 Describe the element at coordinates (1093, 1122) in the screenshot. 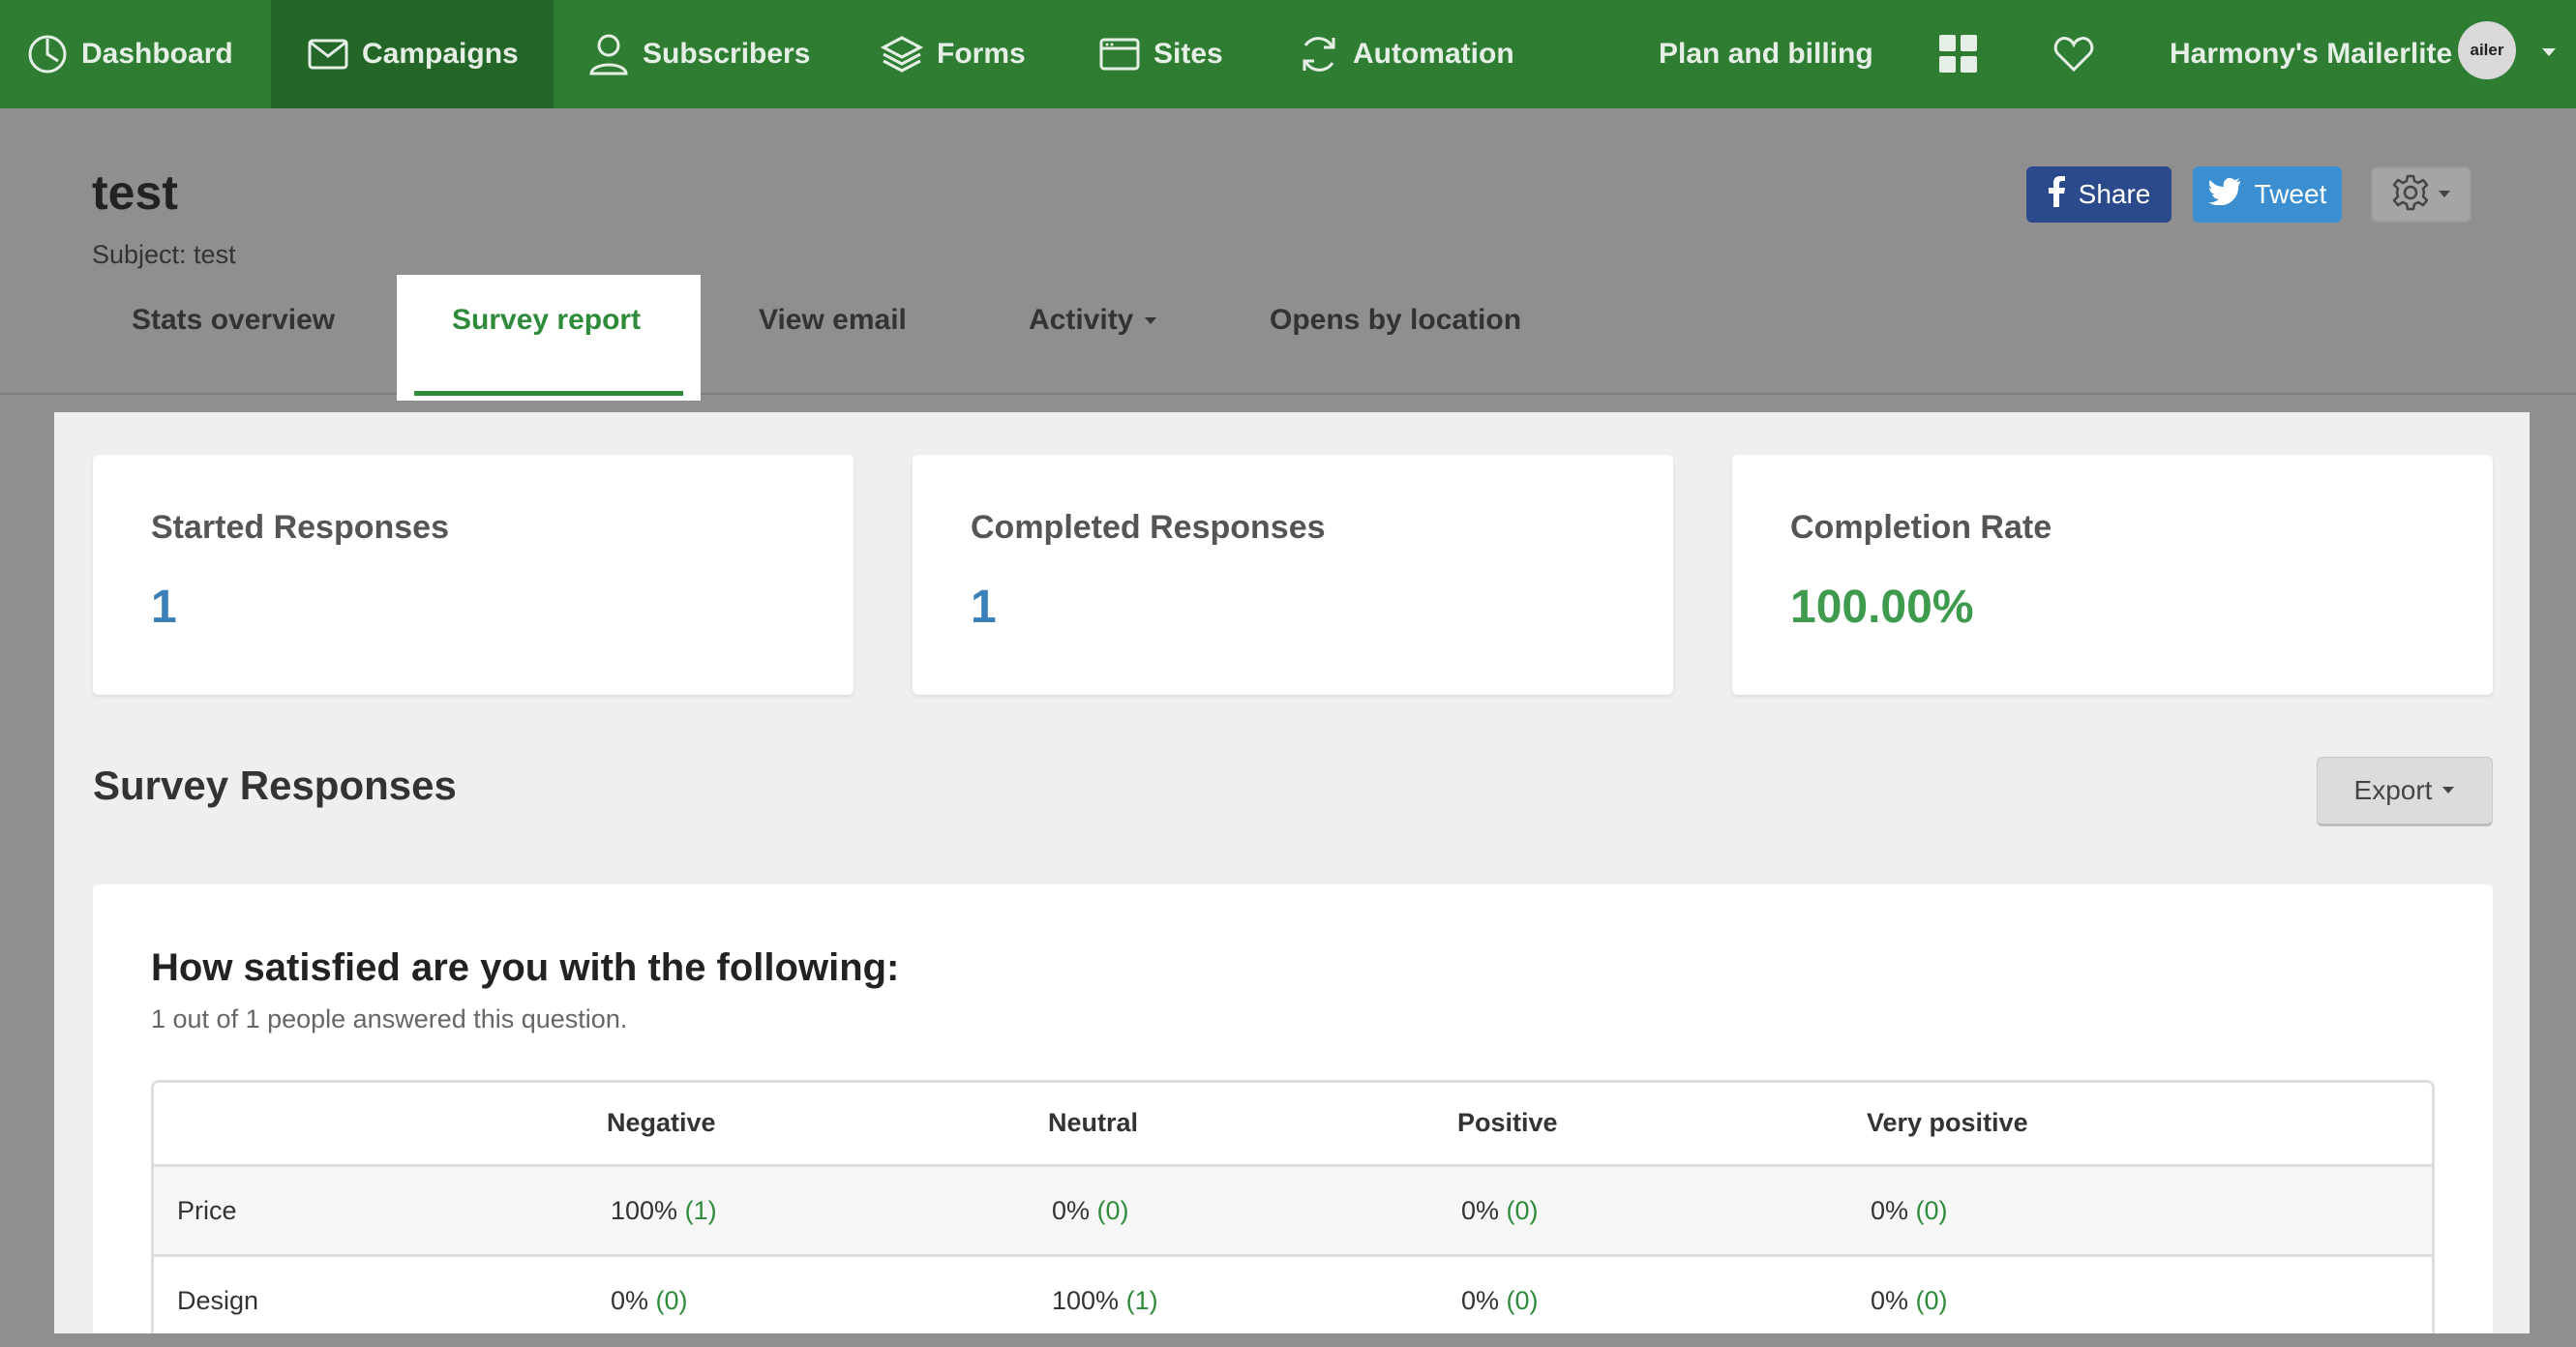

I see `column-header: Neutral` at that location.